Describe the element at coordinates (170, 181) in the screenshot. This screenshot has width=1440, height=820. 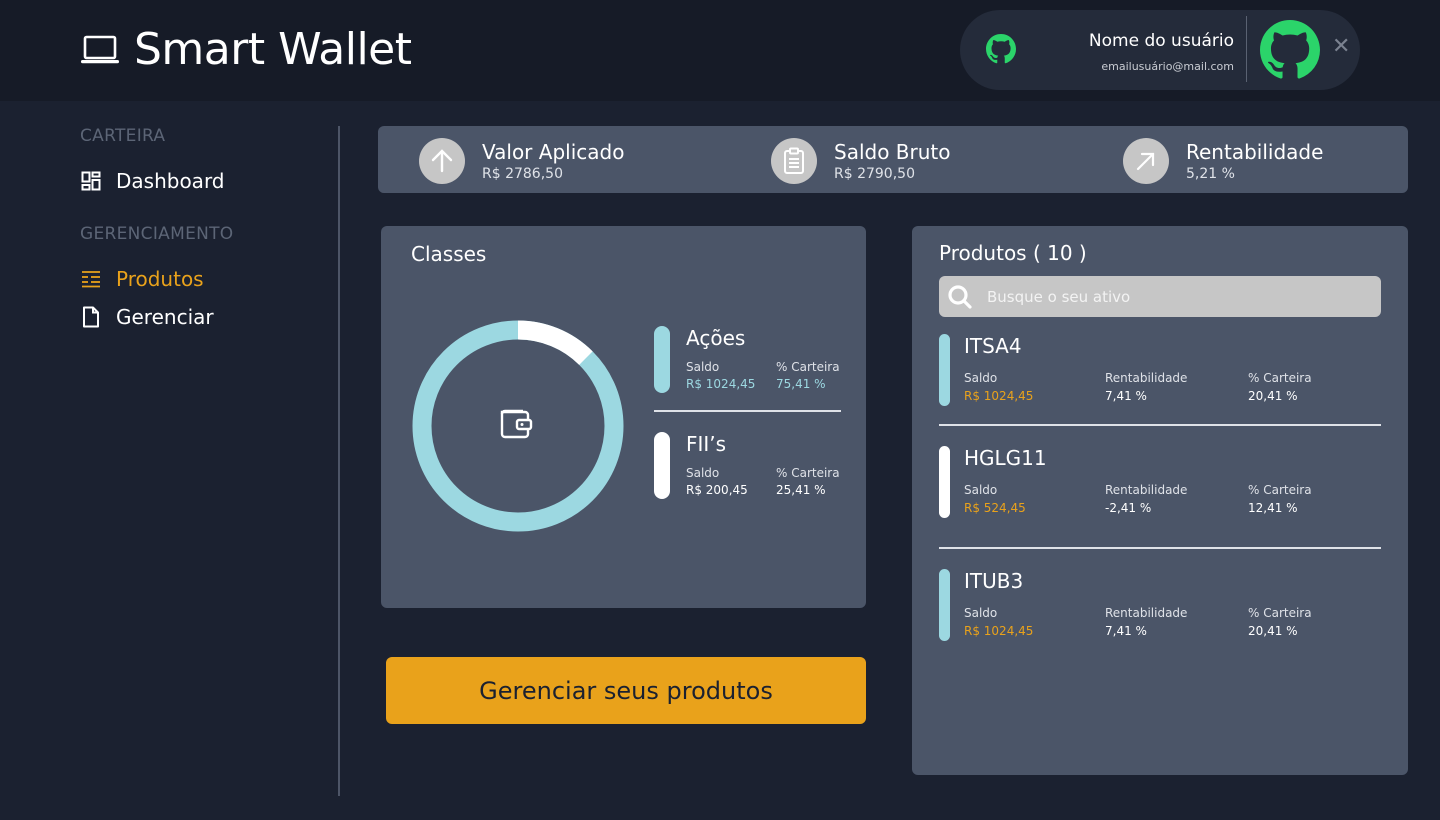
I see `sidebar-item-label: Dashboard` at that location.